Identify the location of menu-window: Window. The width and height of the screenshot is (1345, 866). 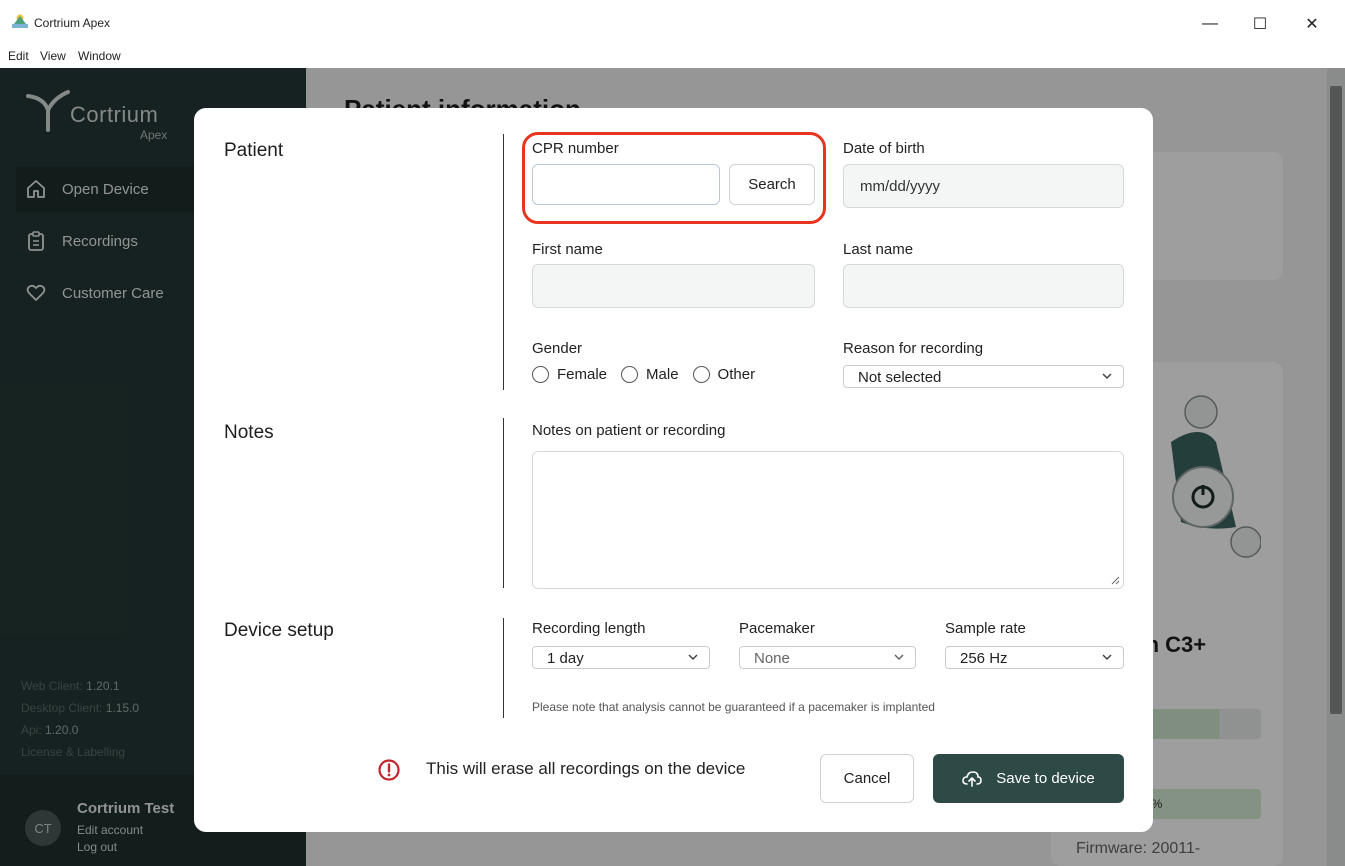
(99, 56).